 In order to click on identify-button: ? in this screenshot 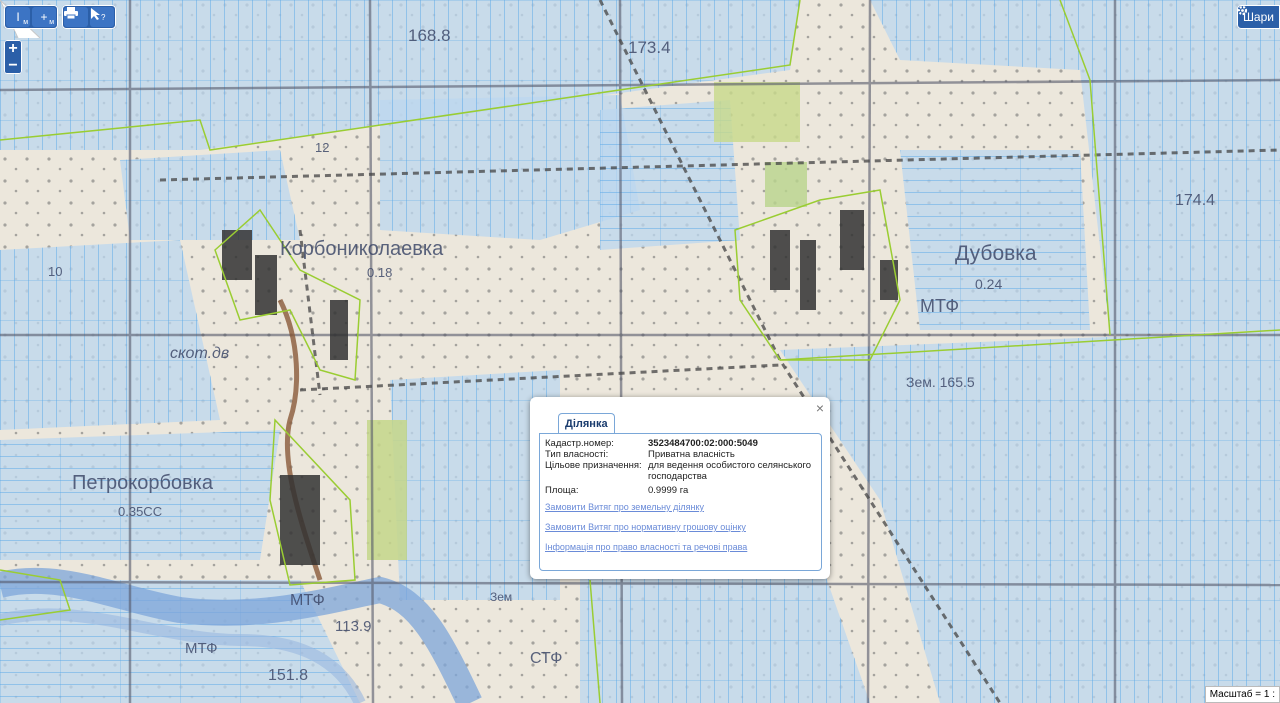, I will do `click(102, 17)`.